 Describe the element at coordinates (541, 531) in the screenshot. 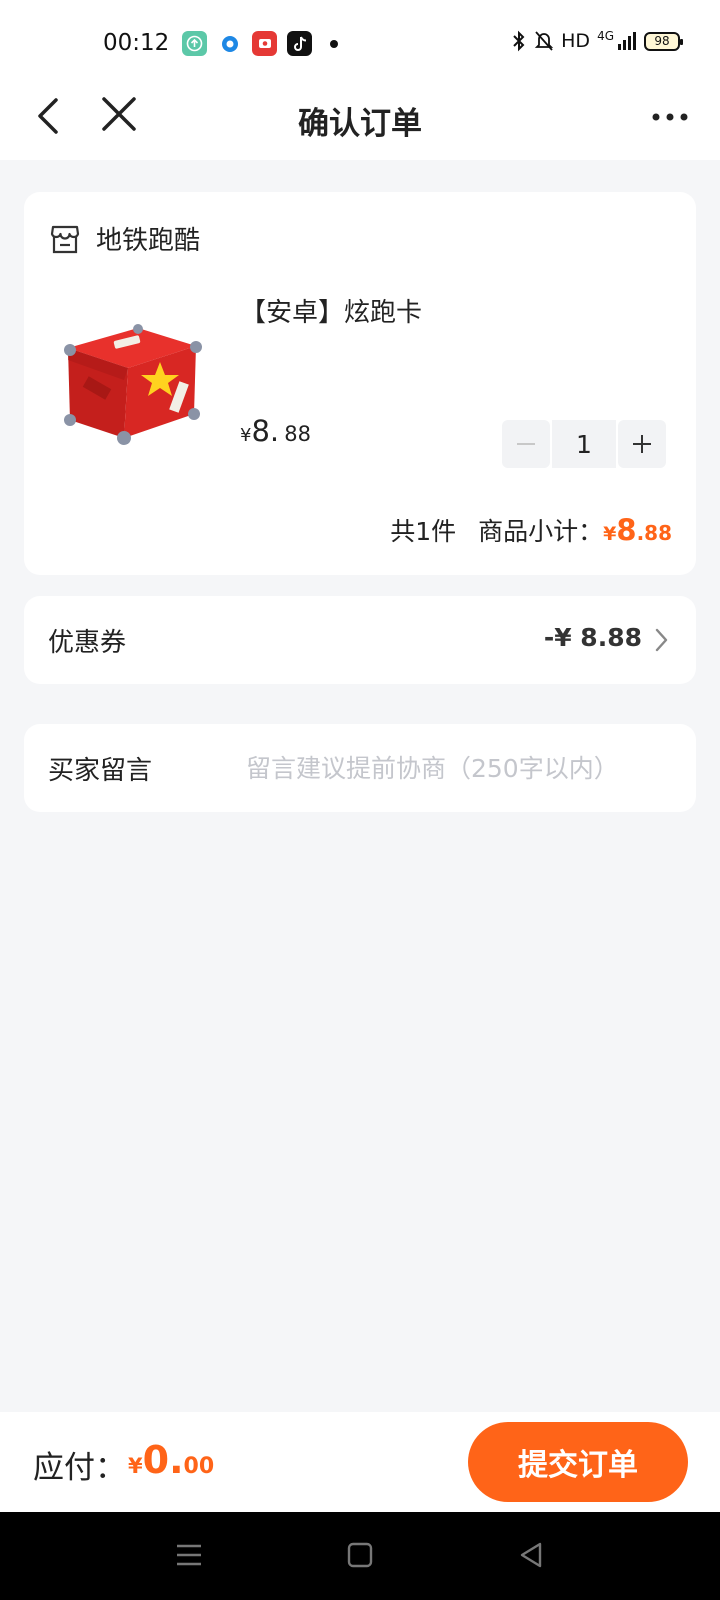

I see `subtotal-label: 商品小计：` at that location.